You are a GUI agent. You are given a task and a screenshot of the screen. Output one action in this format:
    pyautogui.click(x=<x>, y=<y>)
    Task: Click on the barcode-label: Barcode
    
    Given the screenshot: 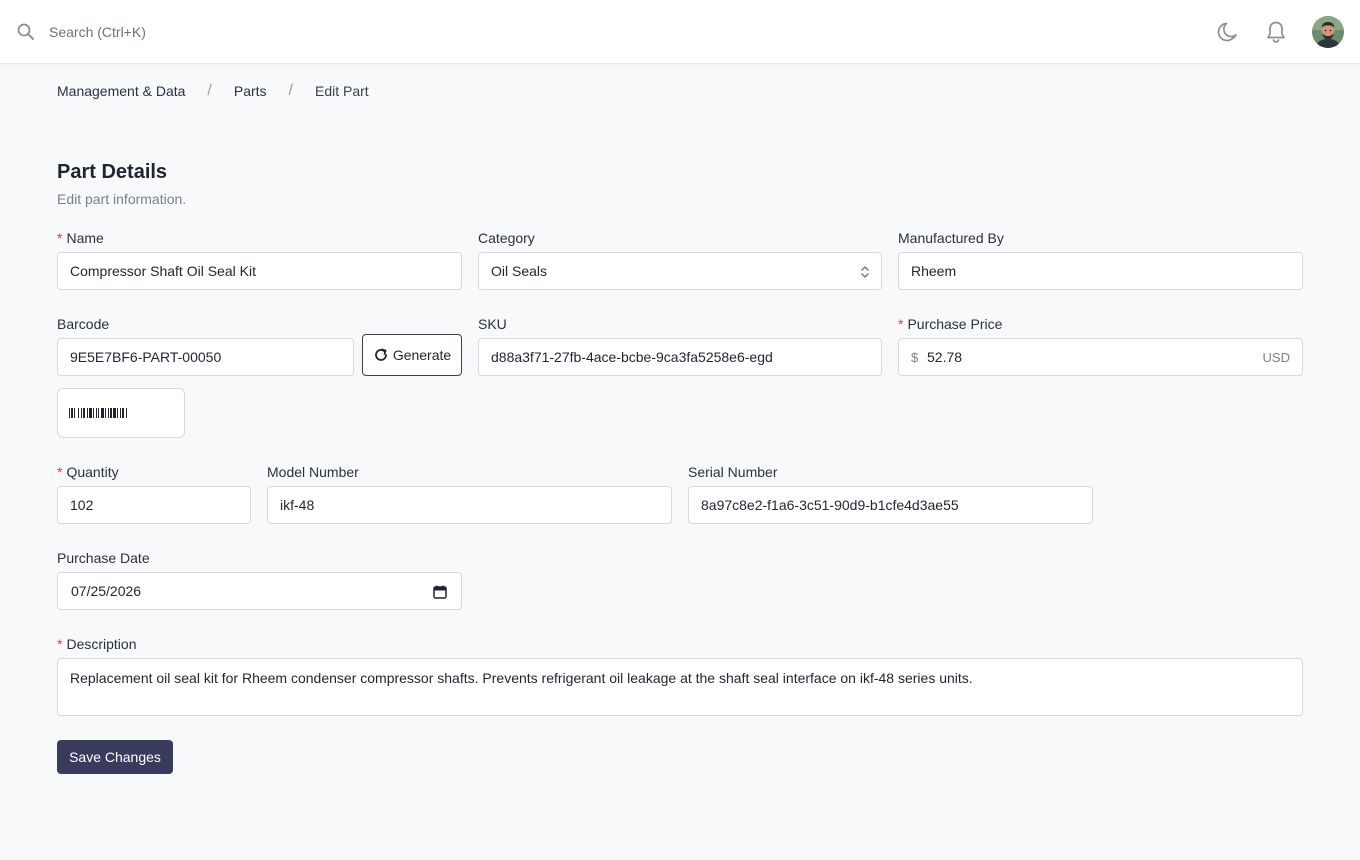 What is the action you would take?
    pyautogui.click(x=83, y=324)
    